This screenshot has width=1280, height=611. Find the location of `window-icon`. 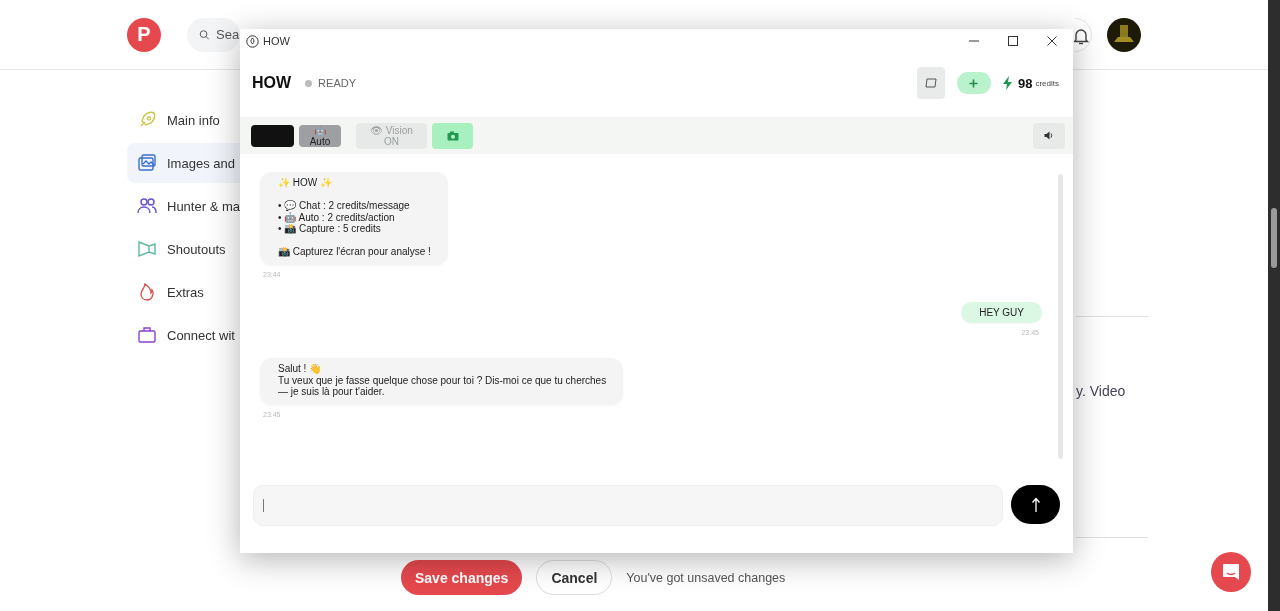

window-icon is located at coordinates (930, 83).